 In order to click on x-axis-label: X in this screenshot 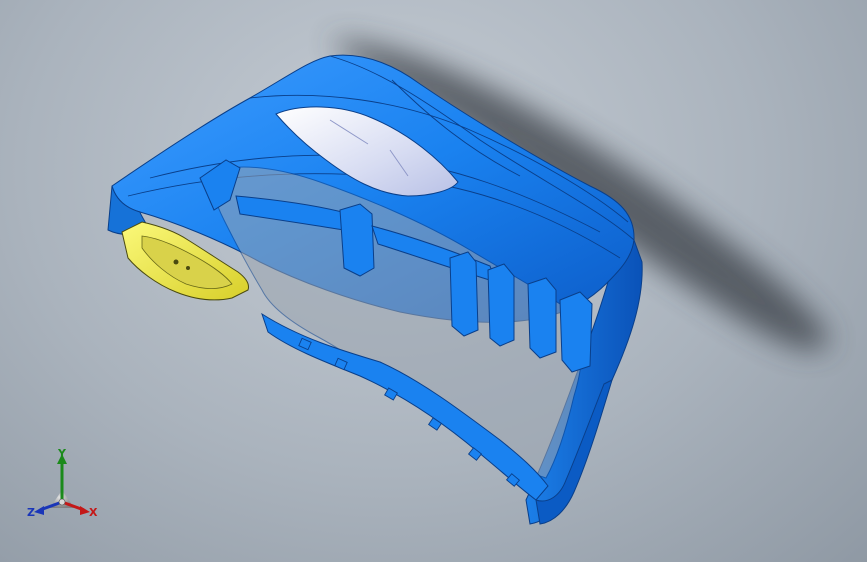, I will do `click(93, 512)`.